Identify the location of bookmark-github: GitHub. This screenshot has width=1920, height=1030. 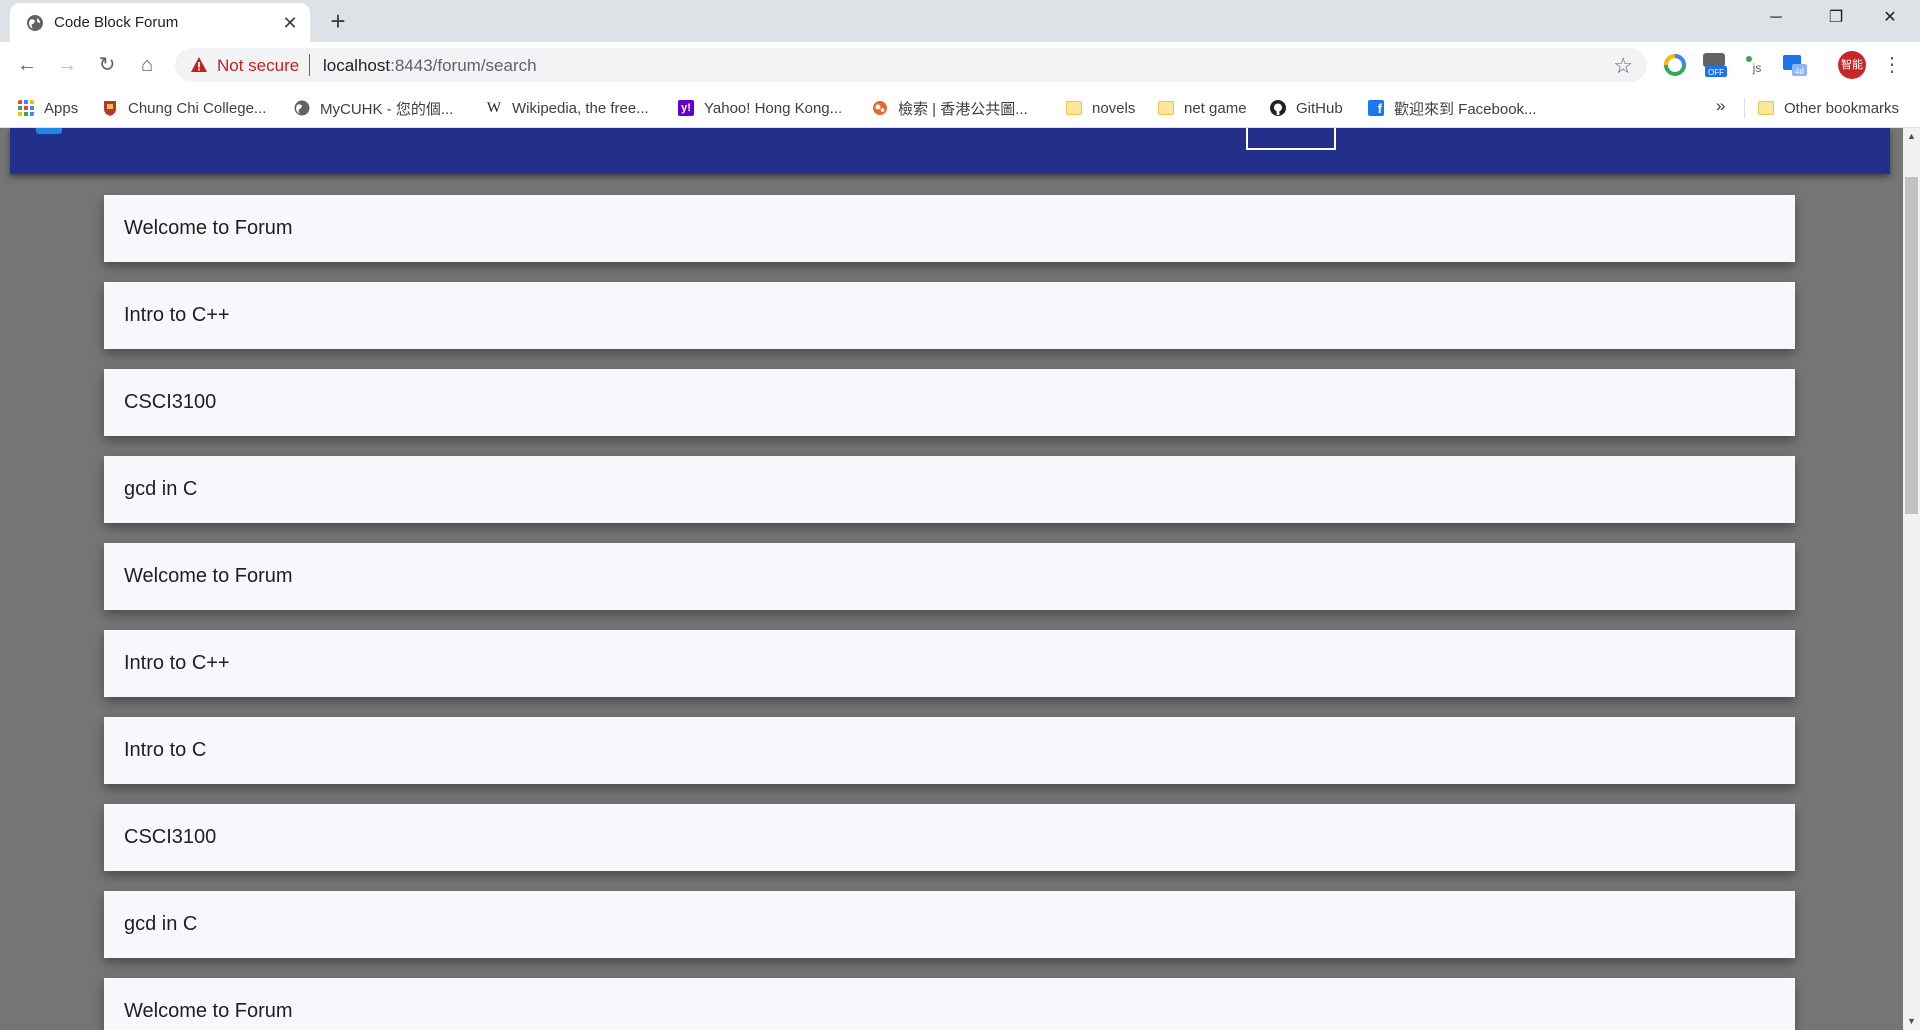
(1306, 108).